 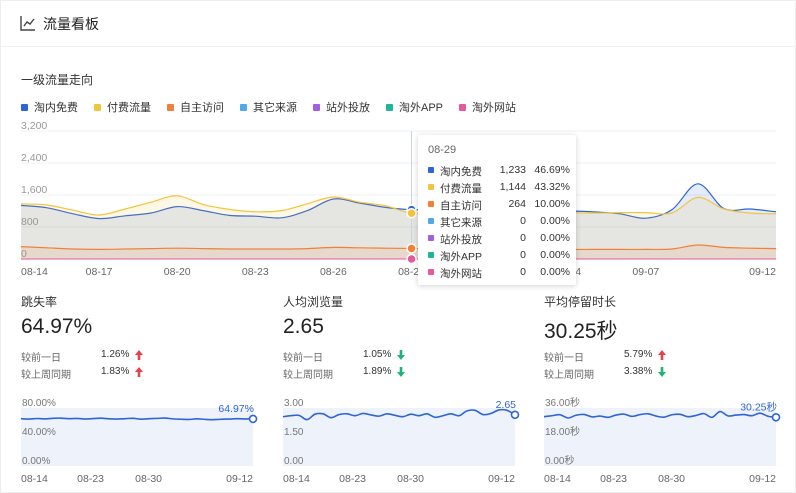 I want to click on week-compare-row: 较上周同期 3.38%, so click(x=619, y=373).